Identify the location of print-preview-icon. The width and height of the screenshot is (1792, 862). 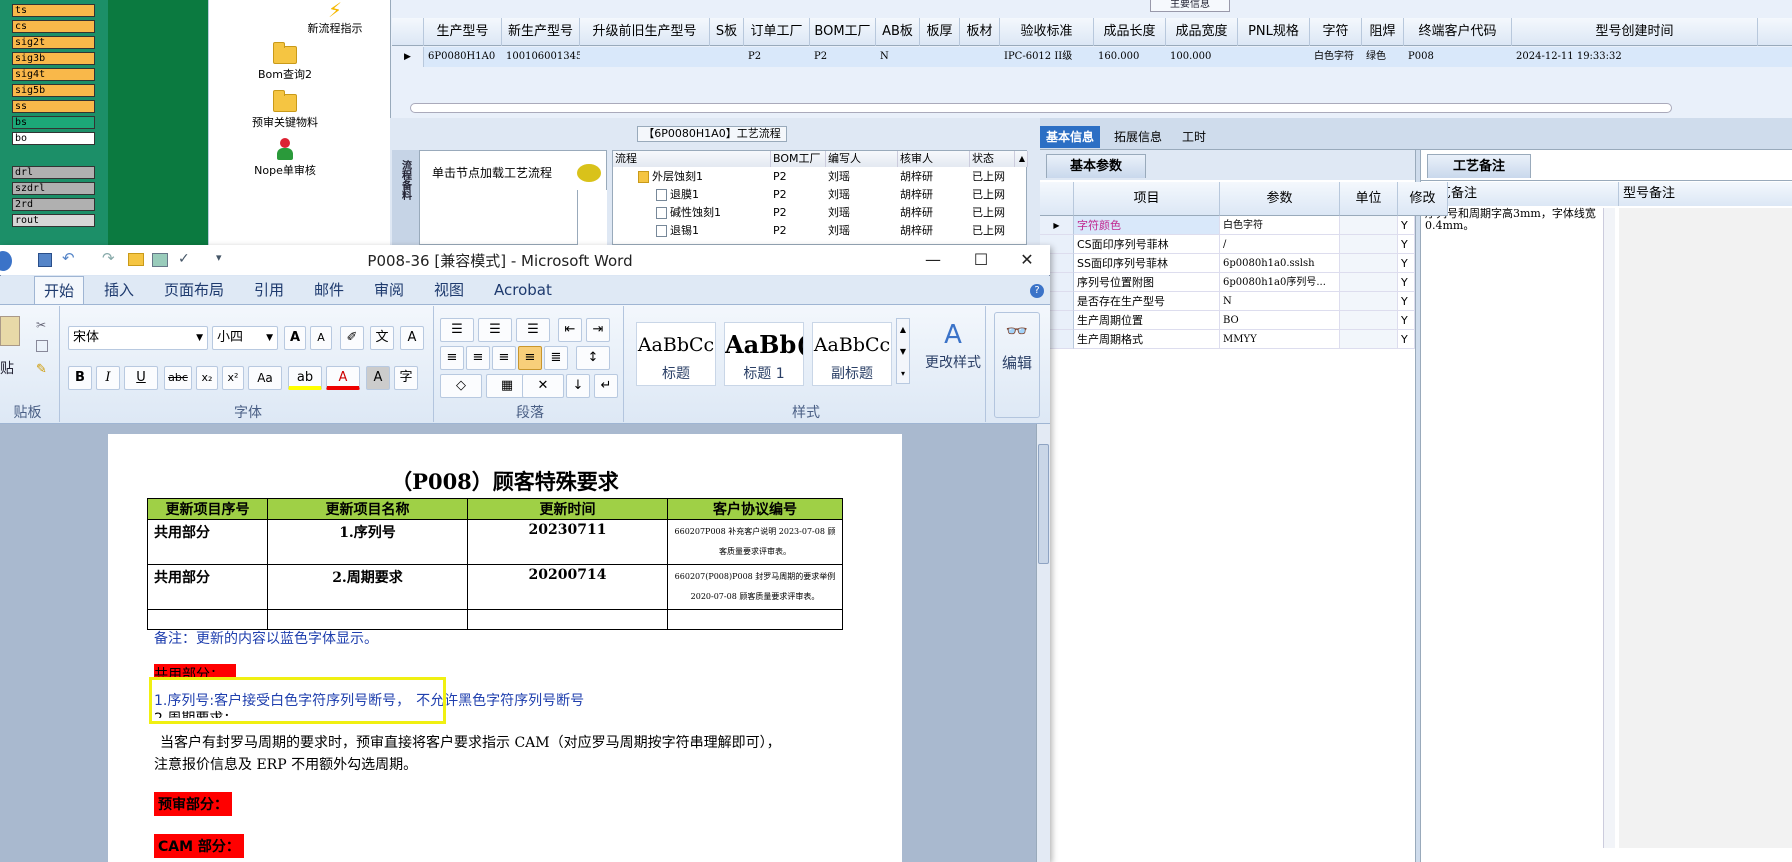
(160, 260).